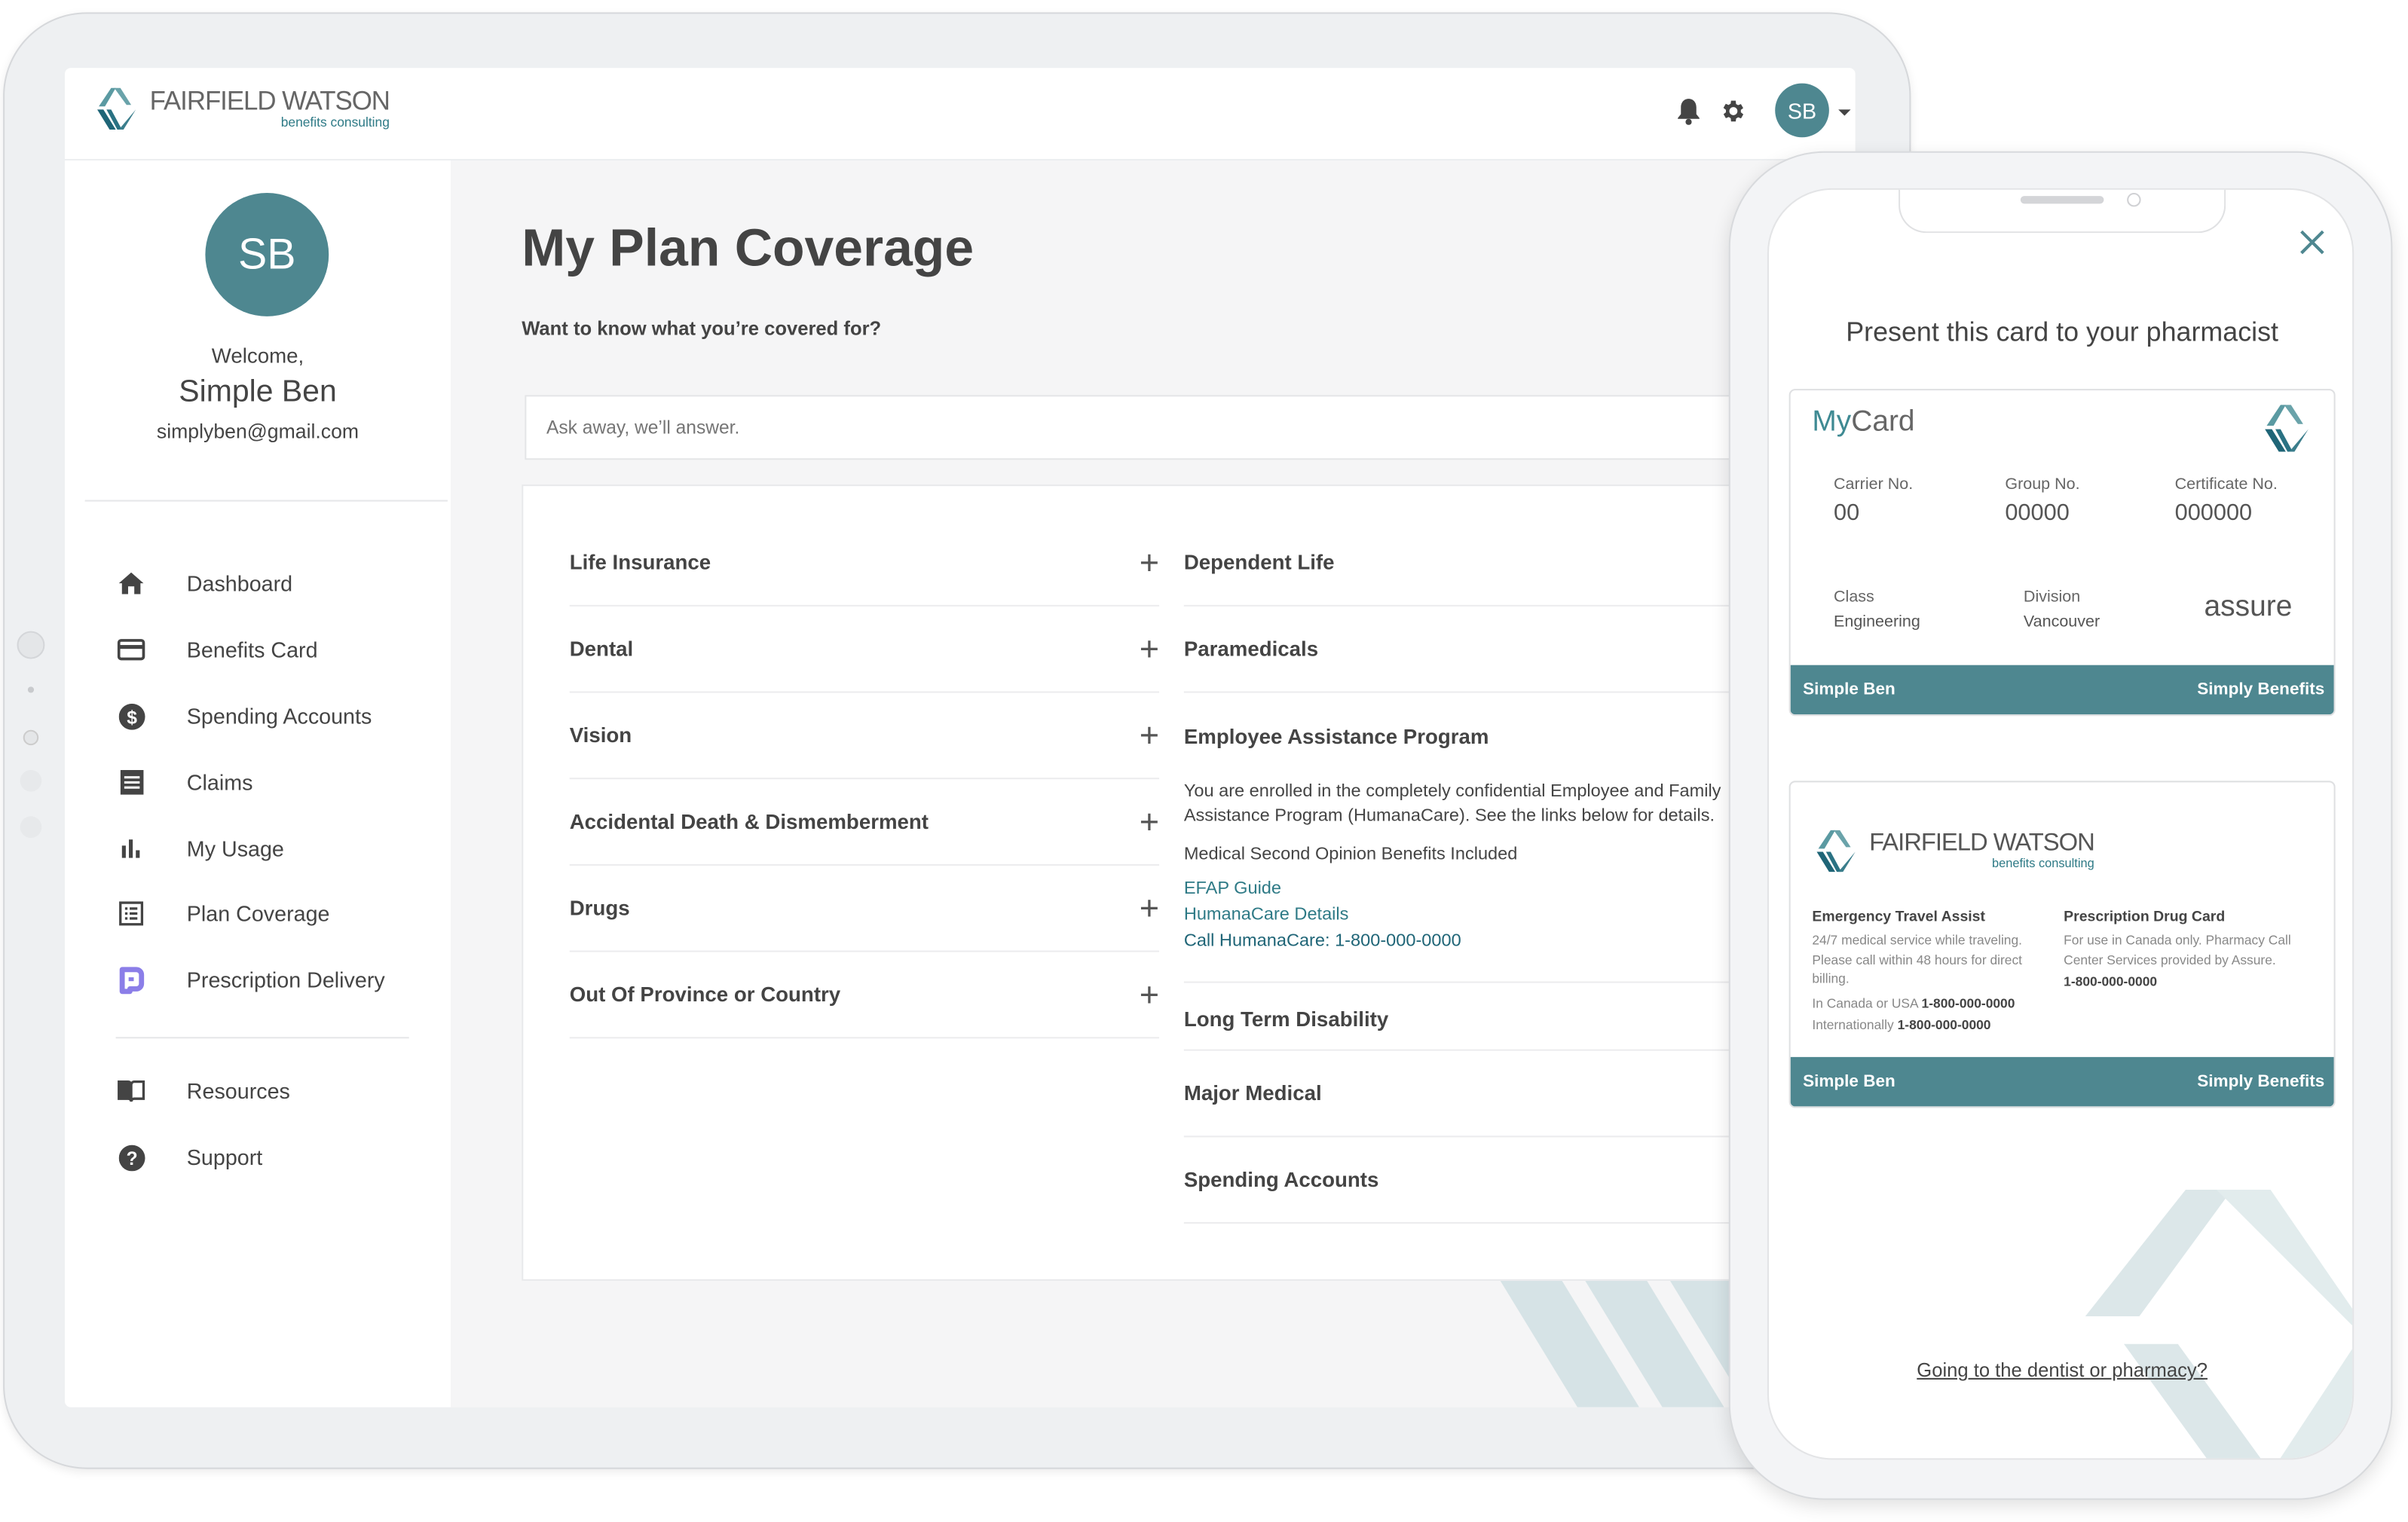 Image resolution: width=2408 pixels, height=1522 pixels. I want to click on brand-logo: FAIRFIELD WATSON benefits consulting, so click(242, 108).